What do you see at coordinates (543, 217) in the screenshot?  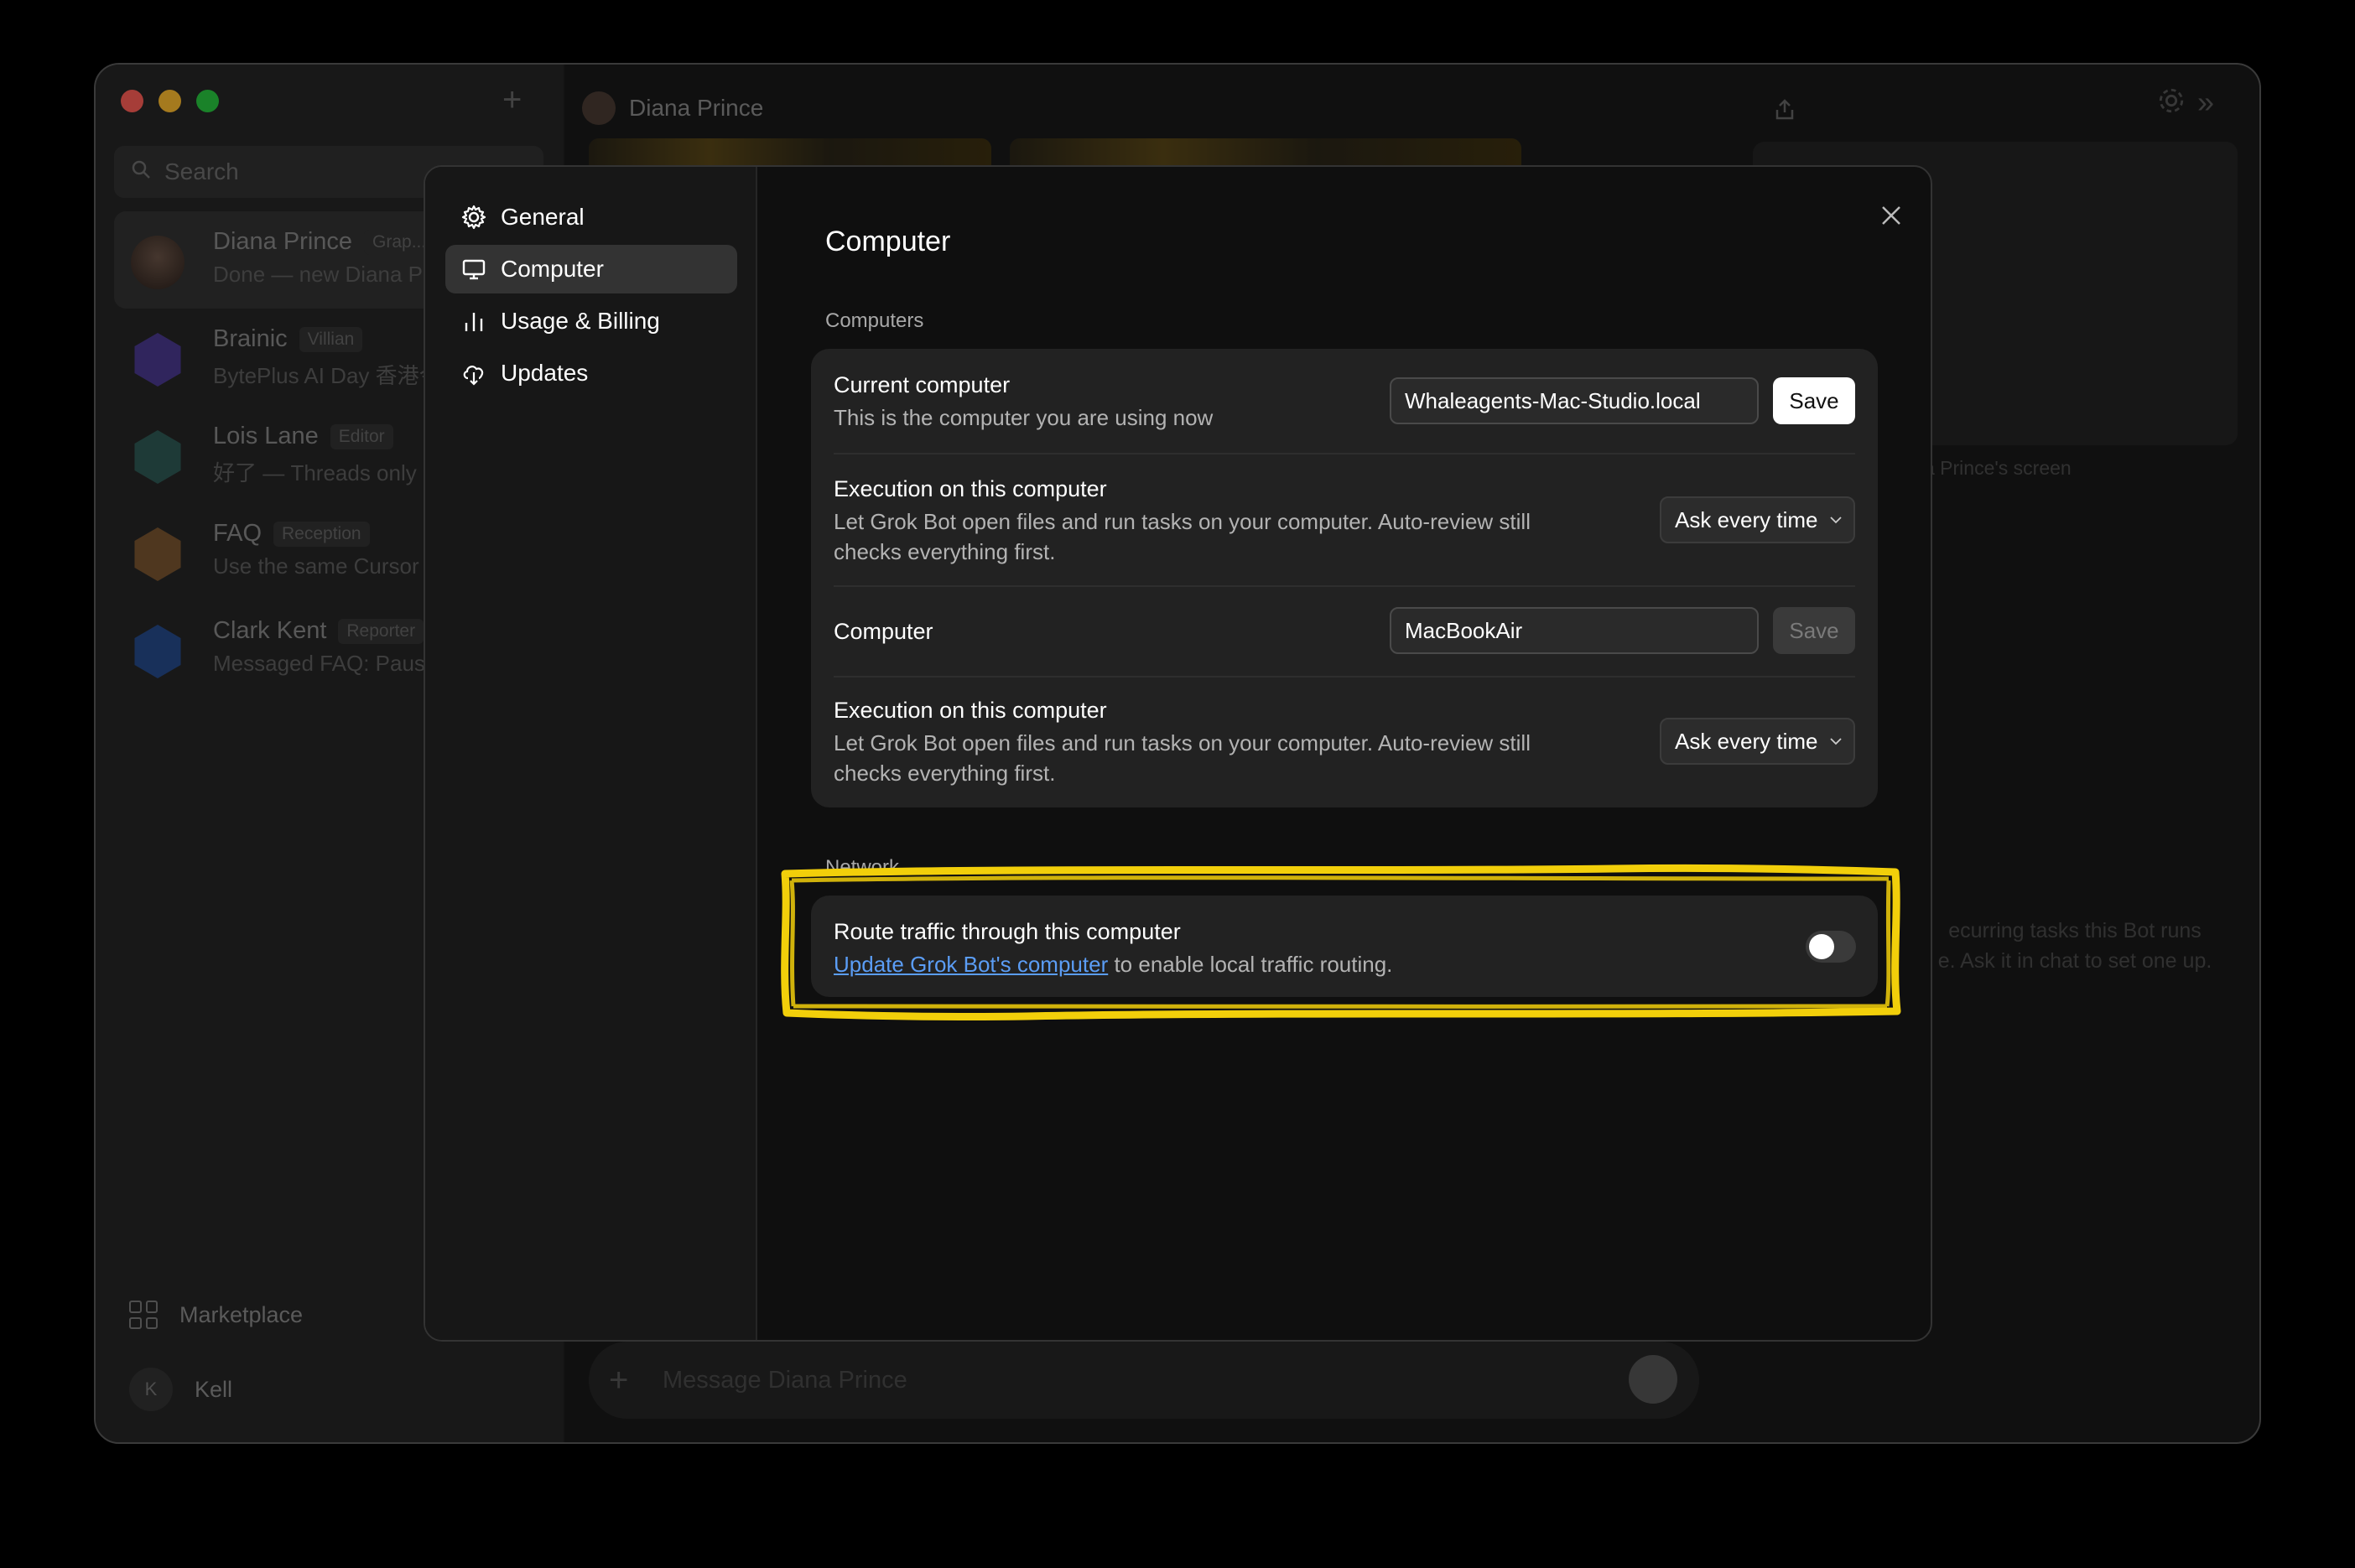 I see `nav-label: General` at bounding box center [543, 217].